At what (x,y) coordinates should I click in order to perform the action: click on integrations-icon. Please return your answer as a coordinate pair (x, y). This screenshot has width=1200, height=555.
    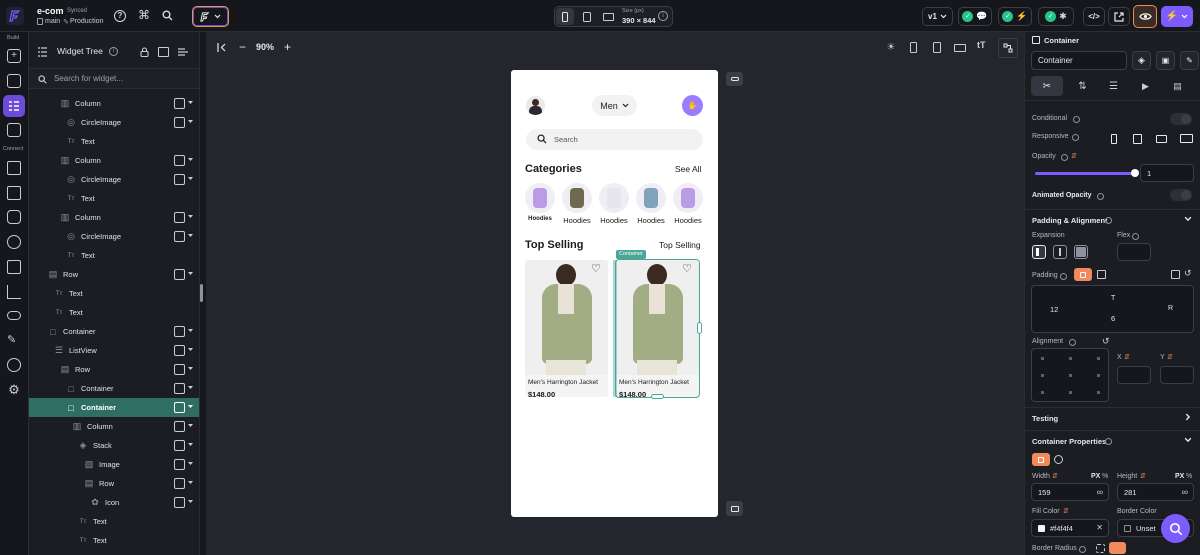
    Looking at the image, I should click on (14, 242).